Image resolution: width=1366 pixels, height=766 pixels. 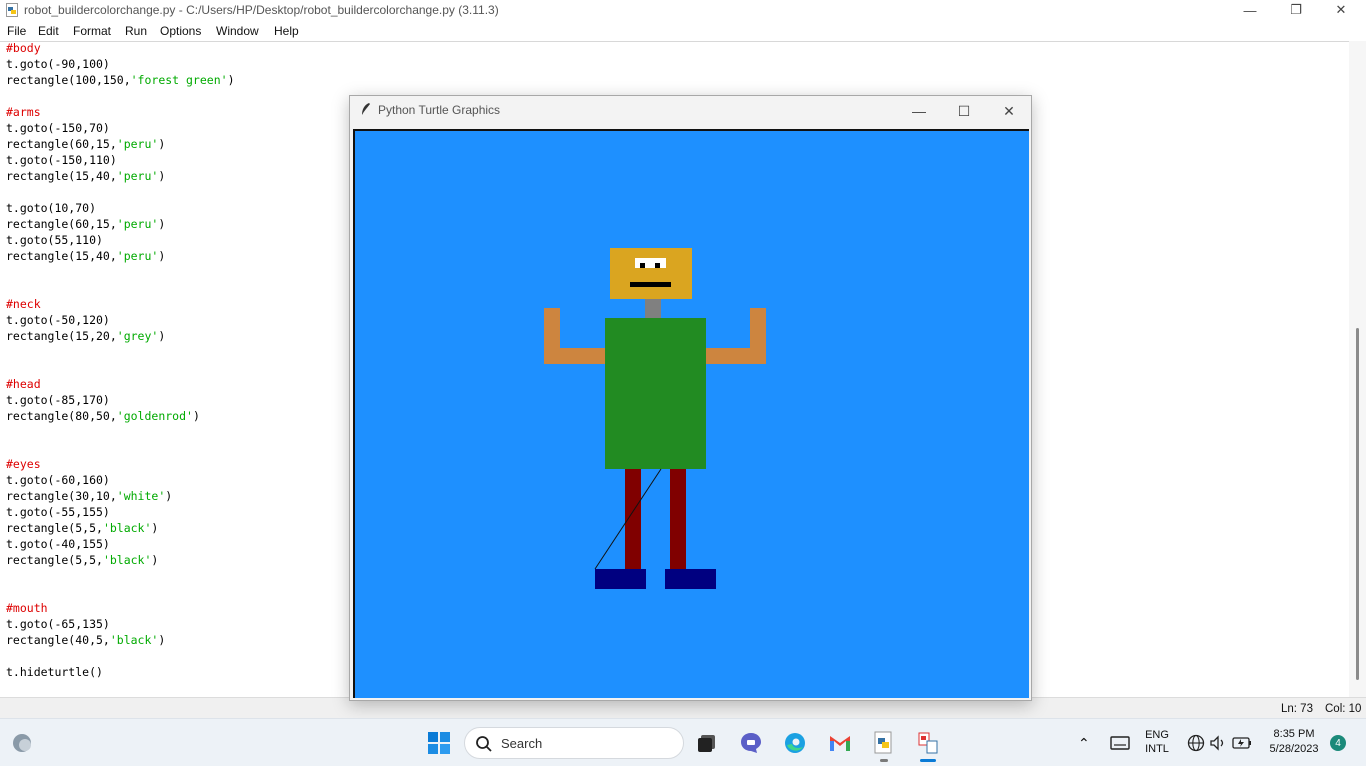 I want to click on code-line: rectangle(15,40,'peru'), so click(x=85, y=256).